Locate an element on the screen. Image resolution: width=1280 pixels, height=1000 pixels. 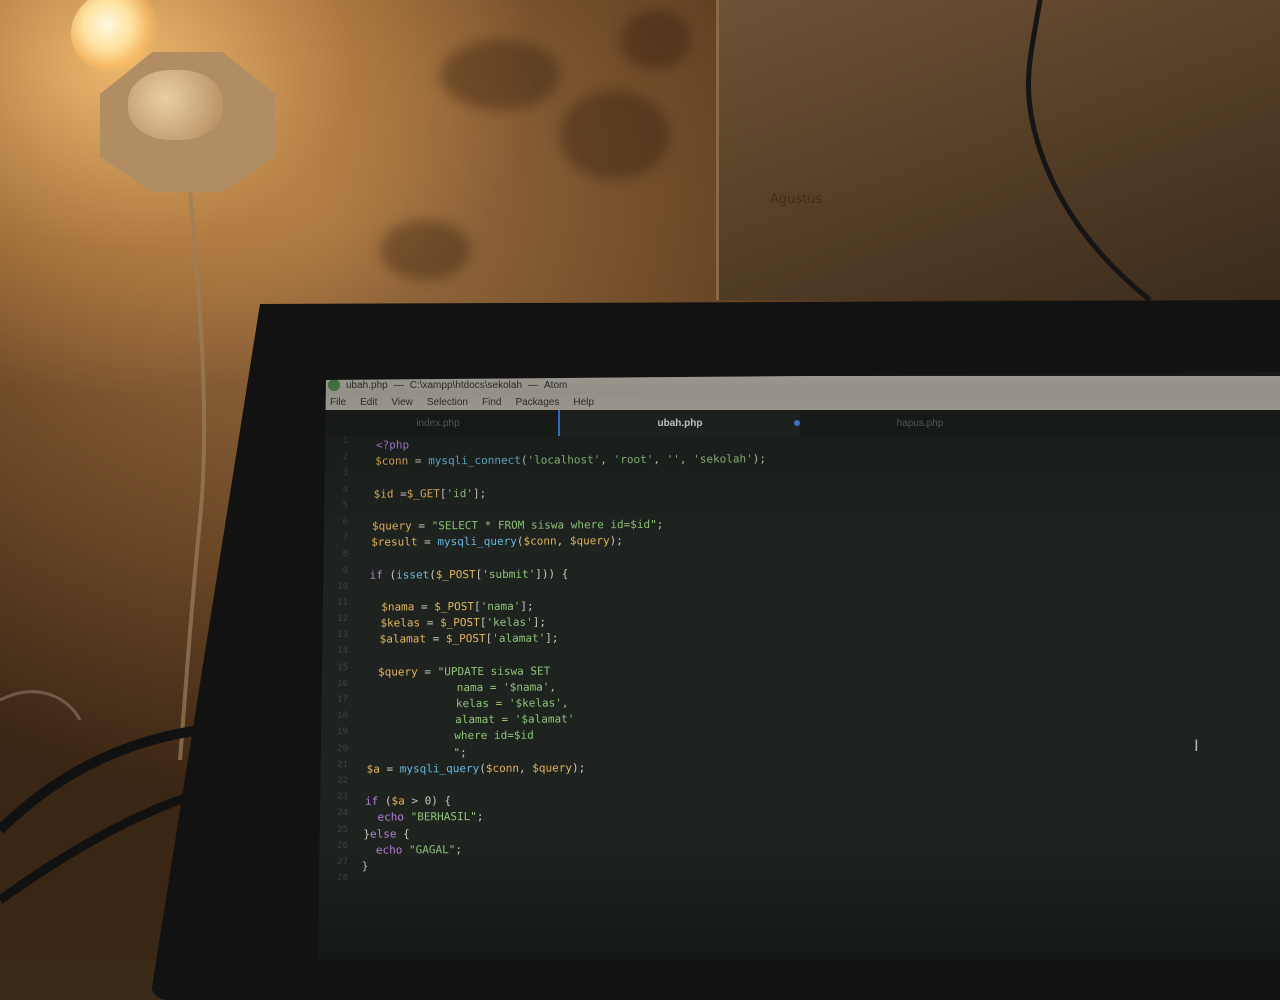
lamp-holder is located at coordinates (175, 105).